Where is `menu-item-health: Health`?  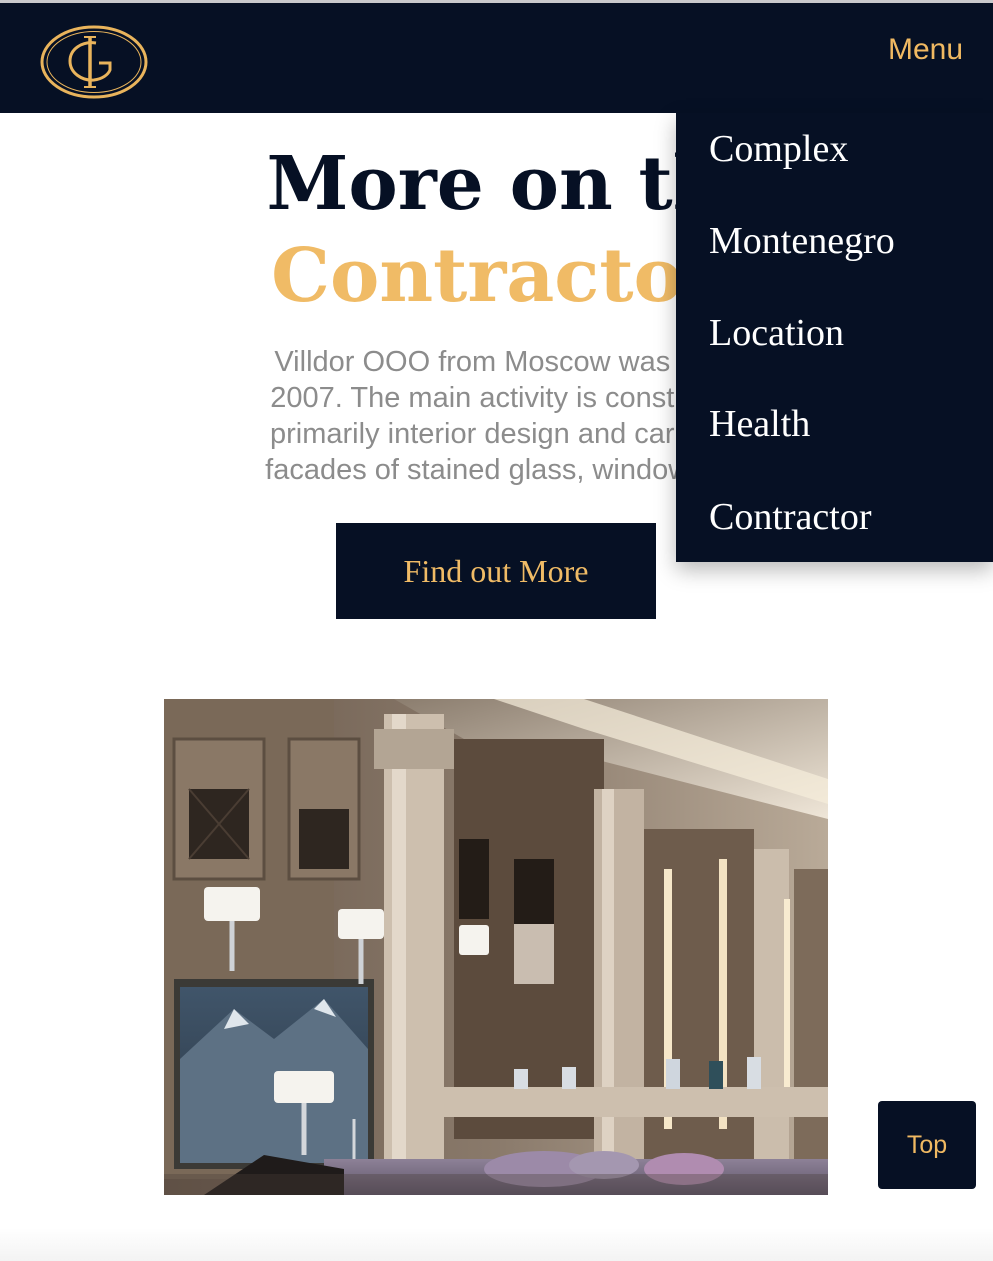
menu-item-health: Health is located at coordinates (759, 424).